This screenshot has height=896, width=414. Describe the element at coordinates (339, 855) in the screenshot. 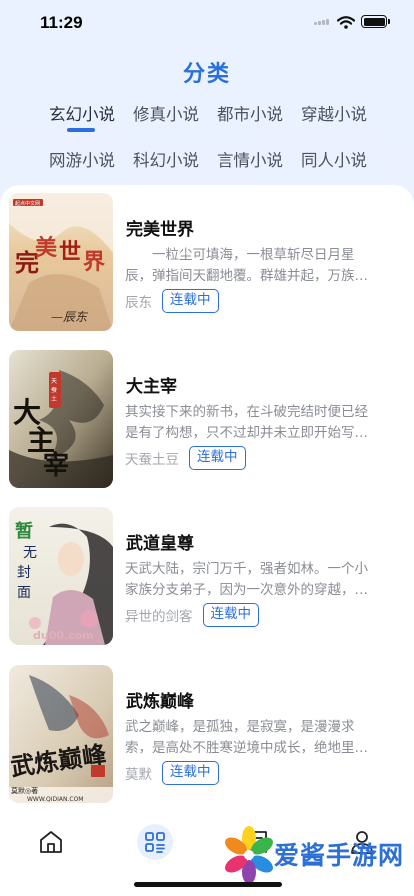

I see `watermark-text: 爱酱手游网` at that location.